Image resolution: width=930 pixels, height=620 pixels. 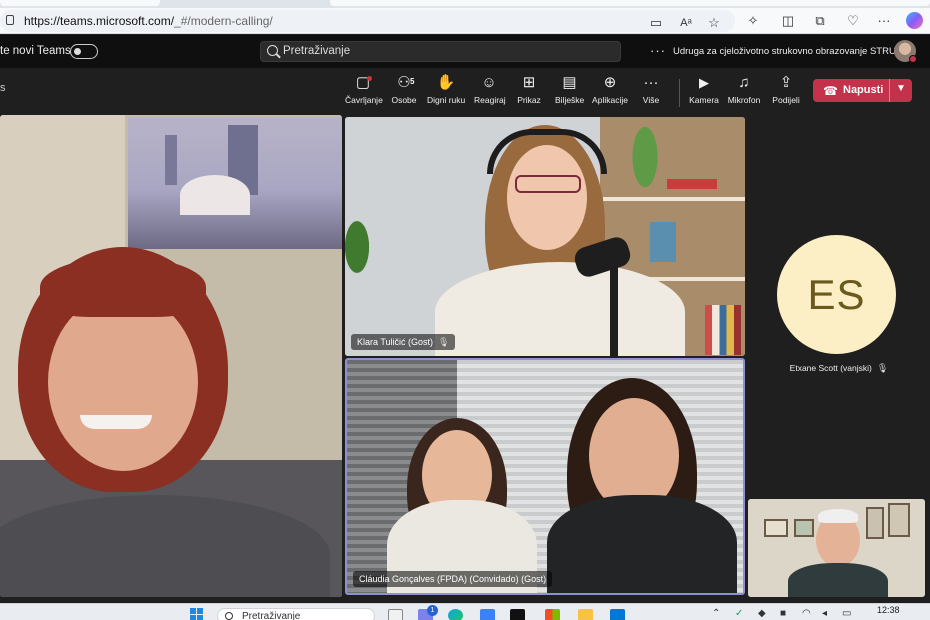 What do you see at coordinates (529, 93) in the screenshot?
I see `view-button: ⊞ Prikaz` at bounding box center [529, 93].